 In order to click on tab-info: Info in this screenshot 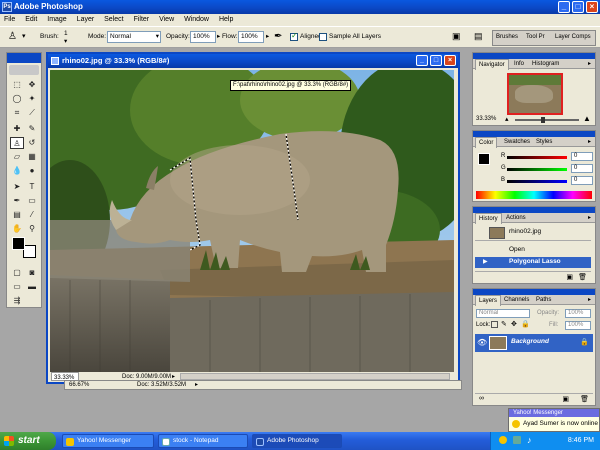, I will do `click(519, 64)`.